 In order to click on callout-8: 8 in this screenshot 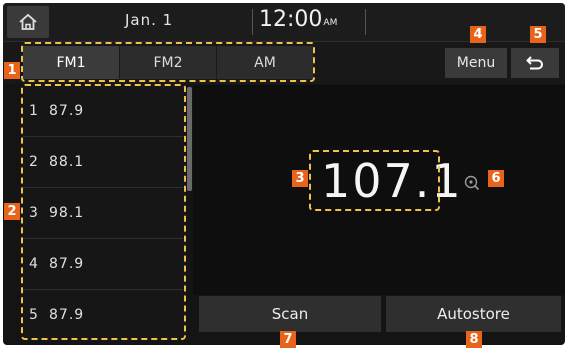, I will do `click(474, 339)`.